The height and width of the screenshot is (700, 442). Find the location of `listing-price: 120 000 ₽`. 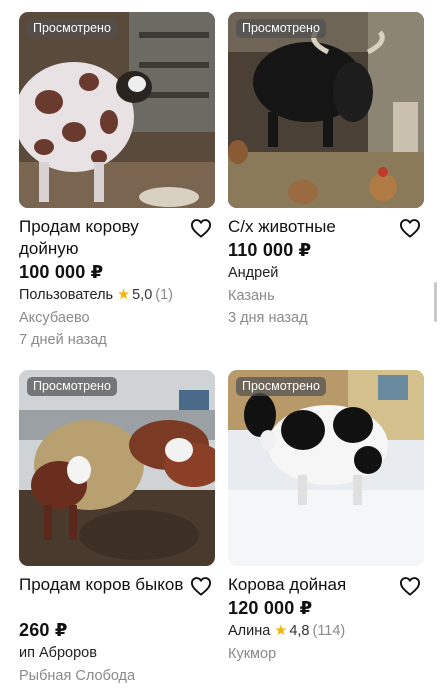

listing-price: 120 000 ₽ is located at coordinates (270, 608).